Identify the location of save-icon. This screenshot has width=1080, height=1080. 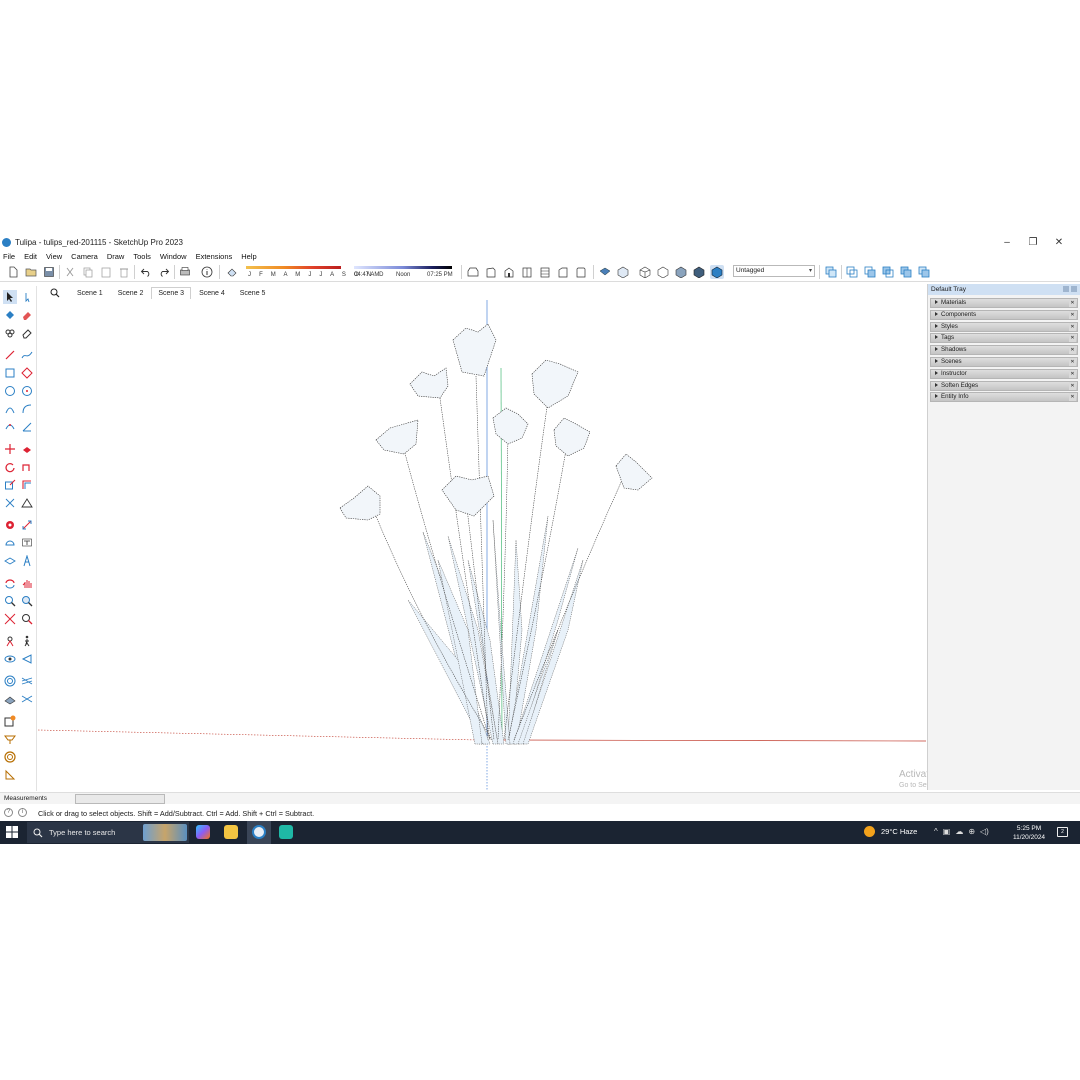
(49, 272).